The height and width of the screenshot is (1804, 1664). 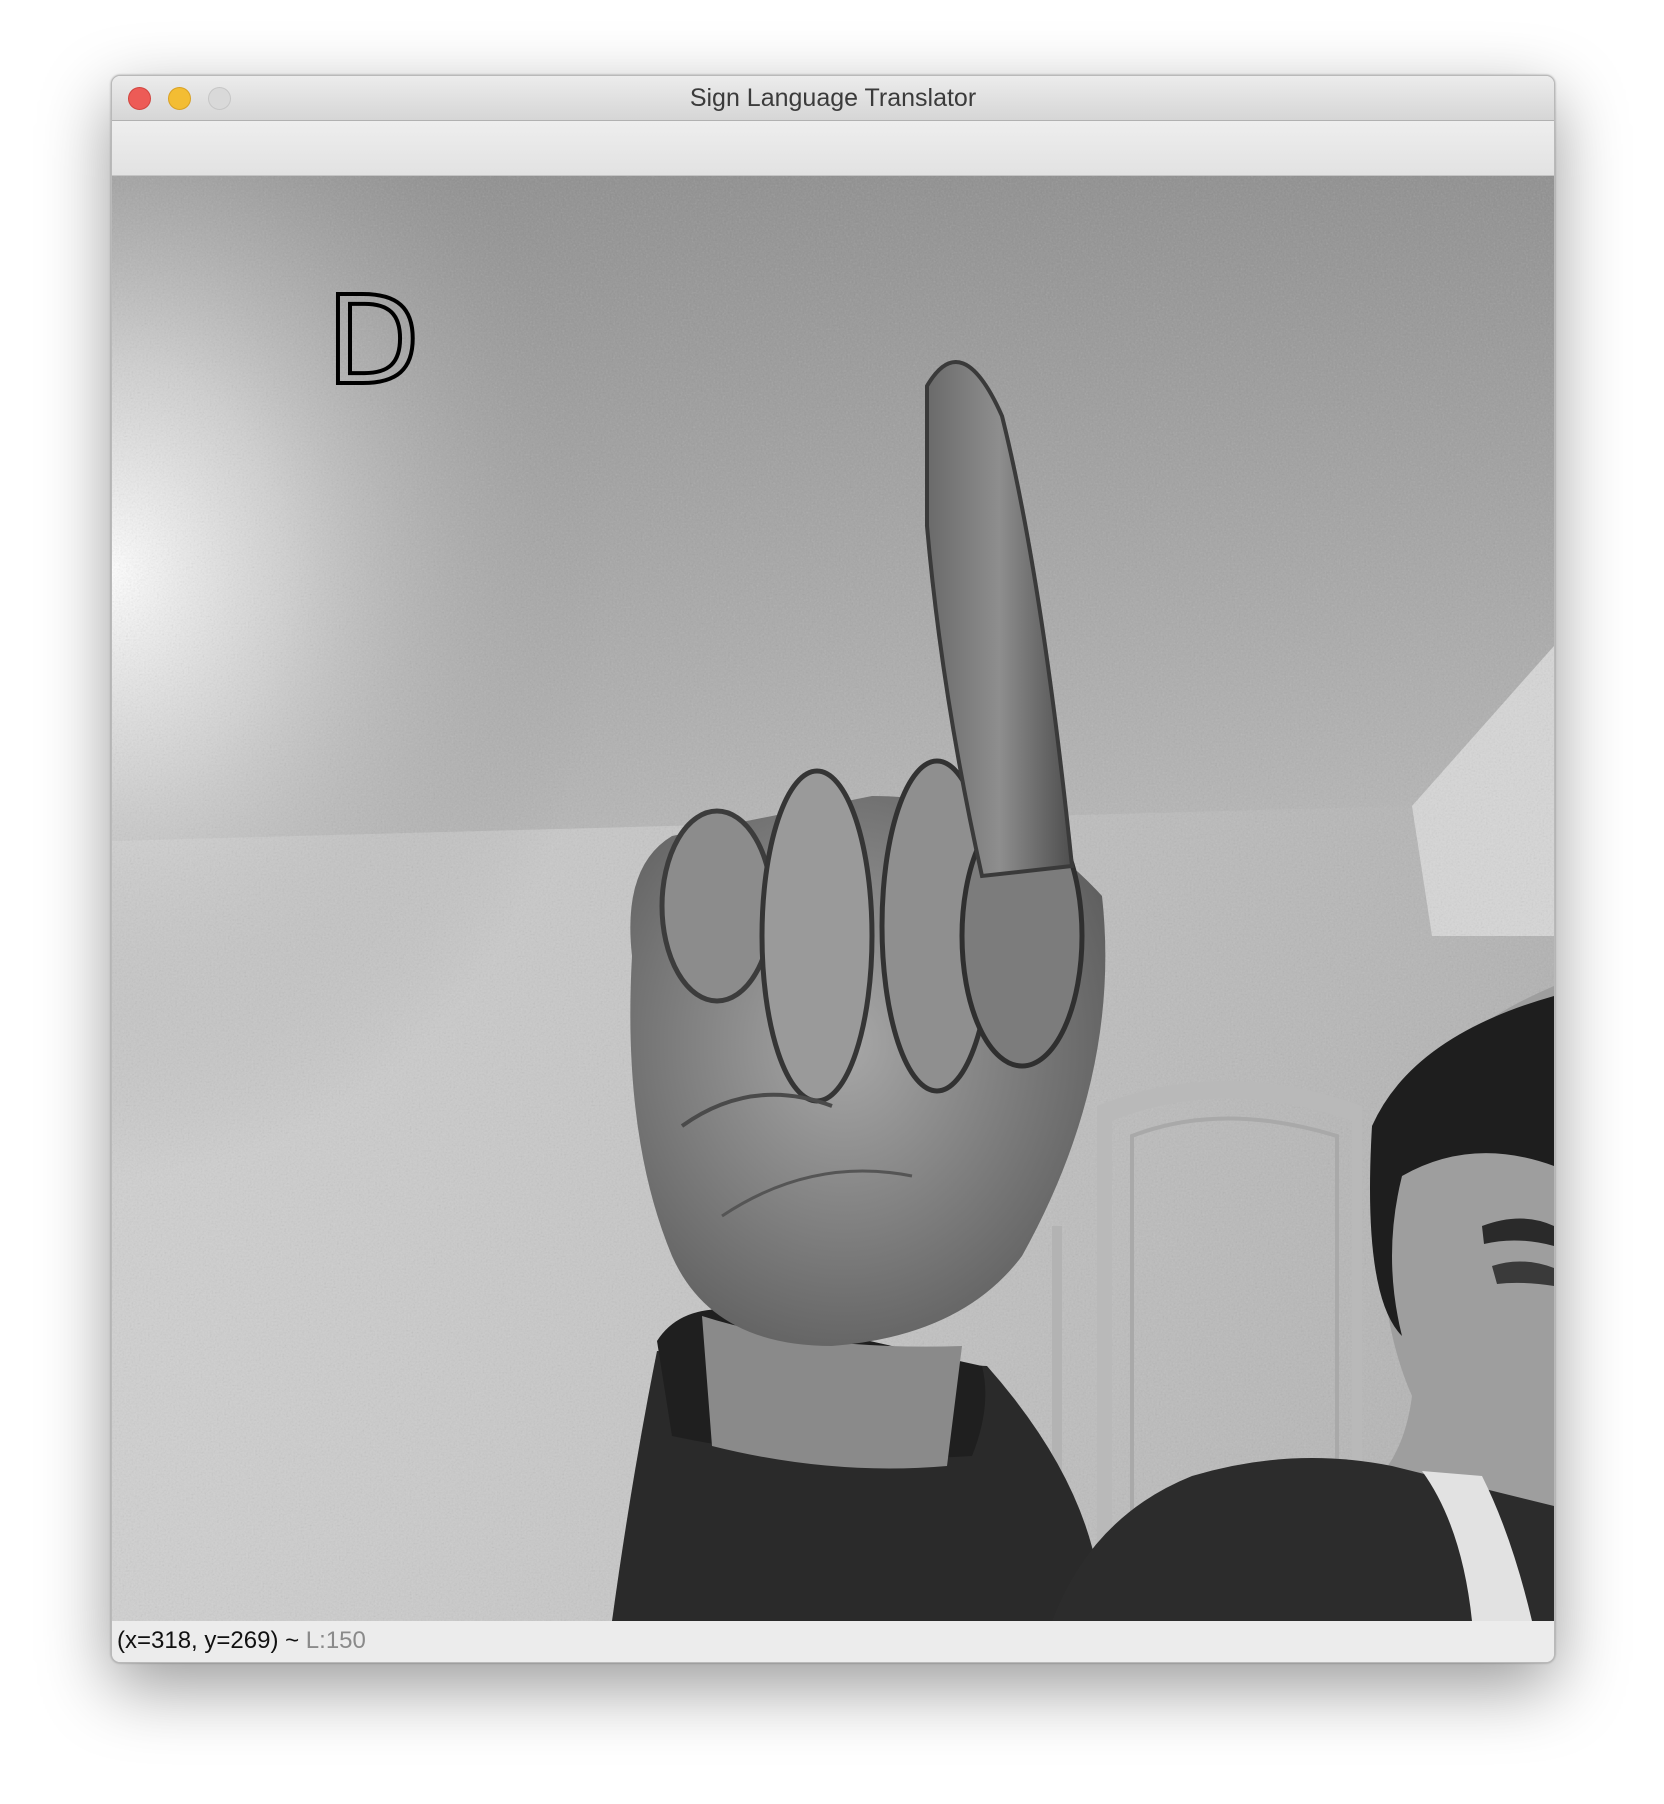 I want to click on pixel-value: L:150, so click(x=335, y=1640).